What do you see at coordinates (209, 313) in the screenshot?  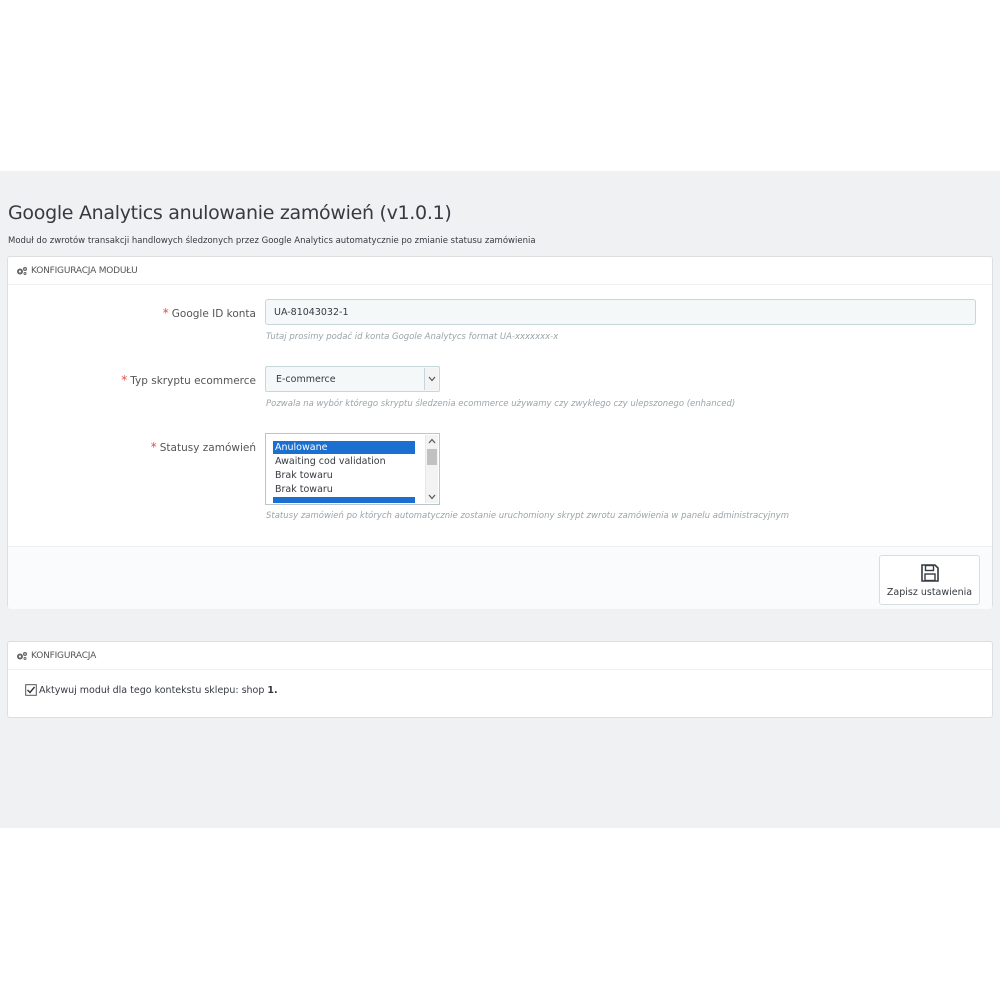 I see `google-id-label: * Google ID konta` at bounding box center [209, 313].